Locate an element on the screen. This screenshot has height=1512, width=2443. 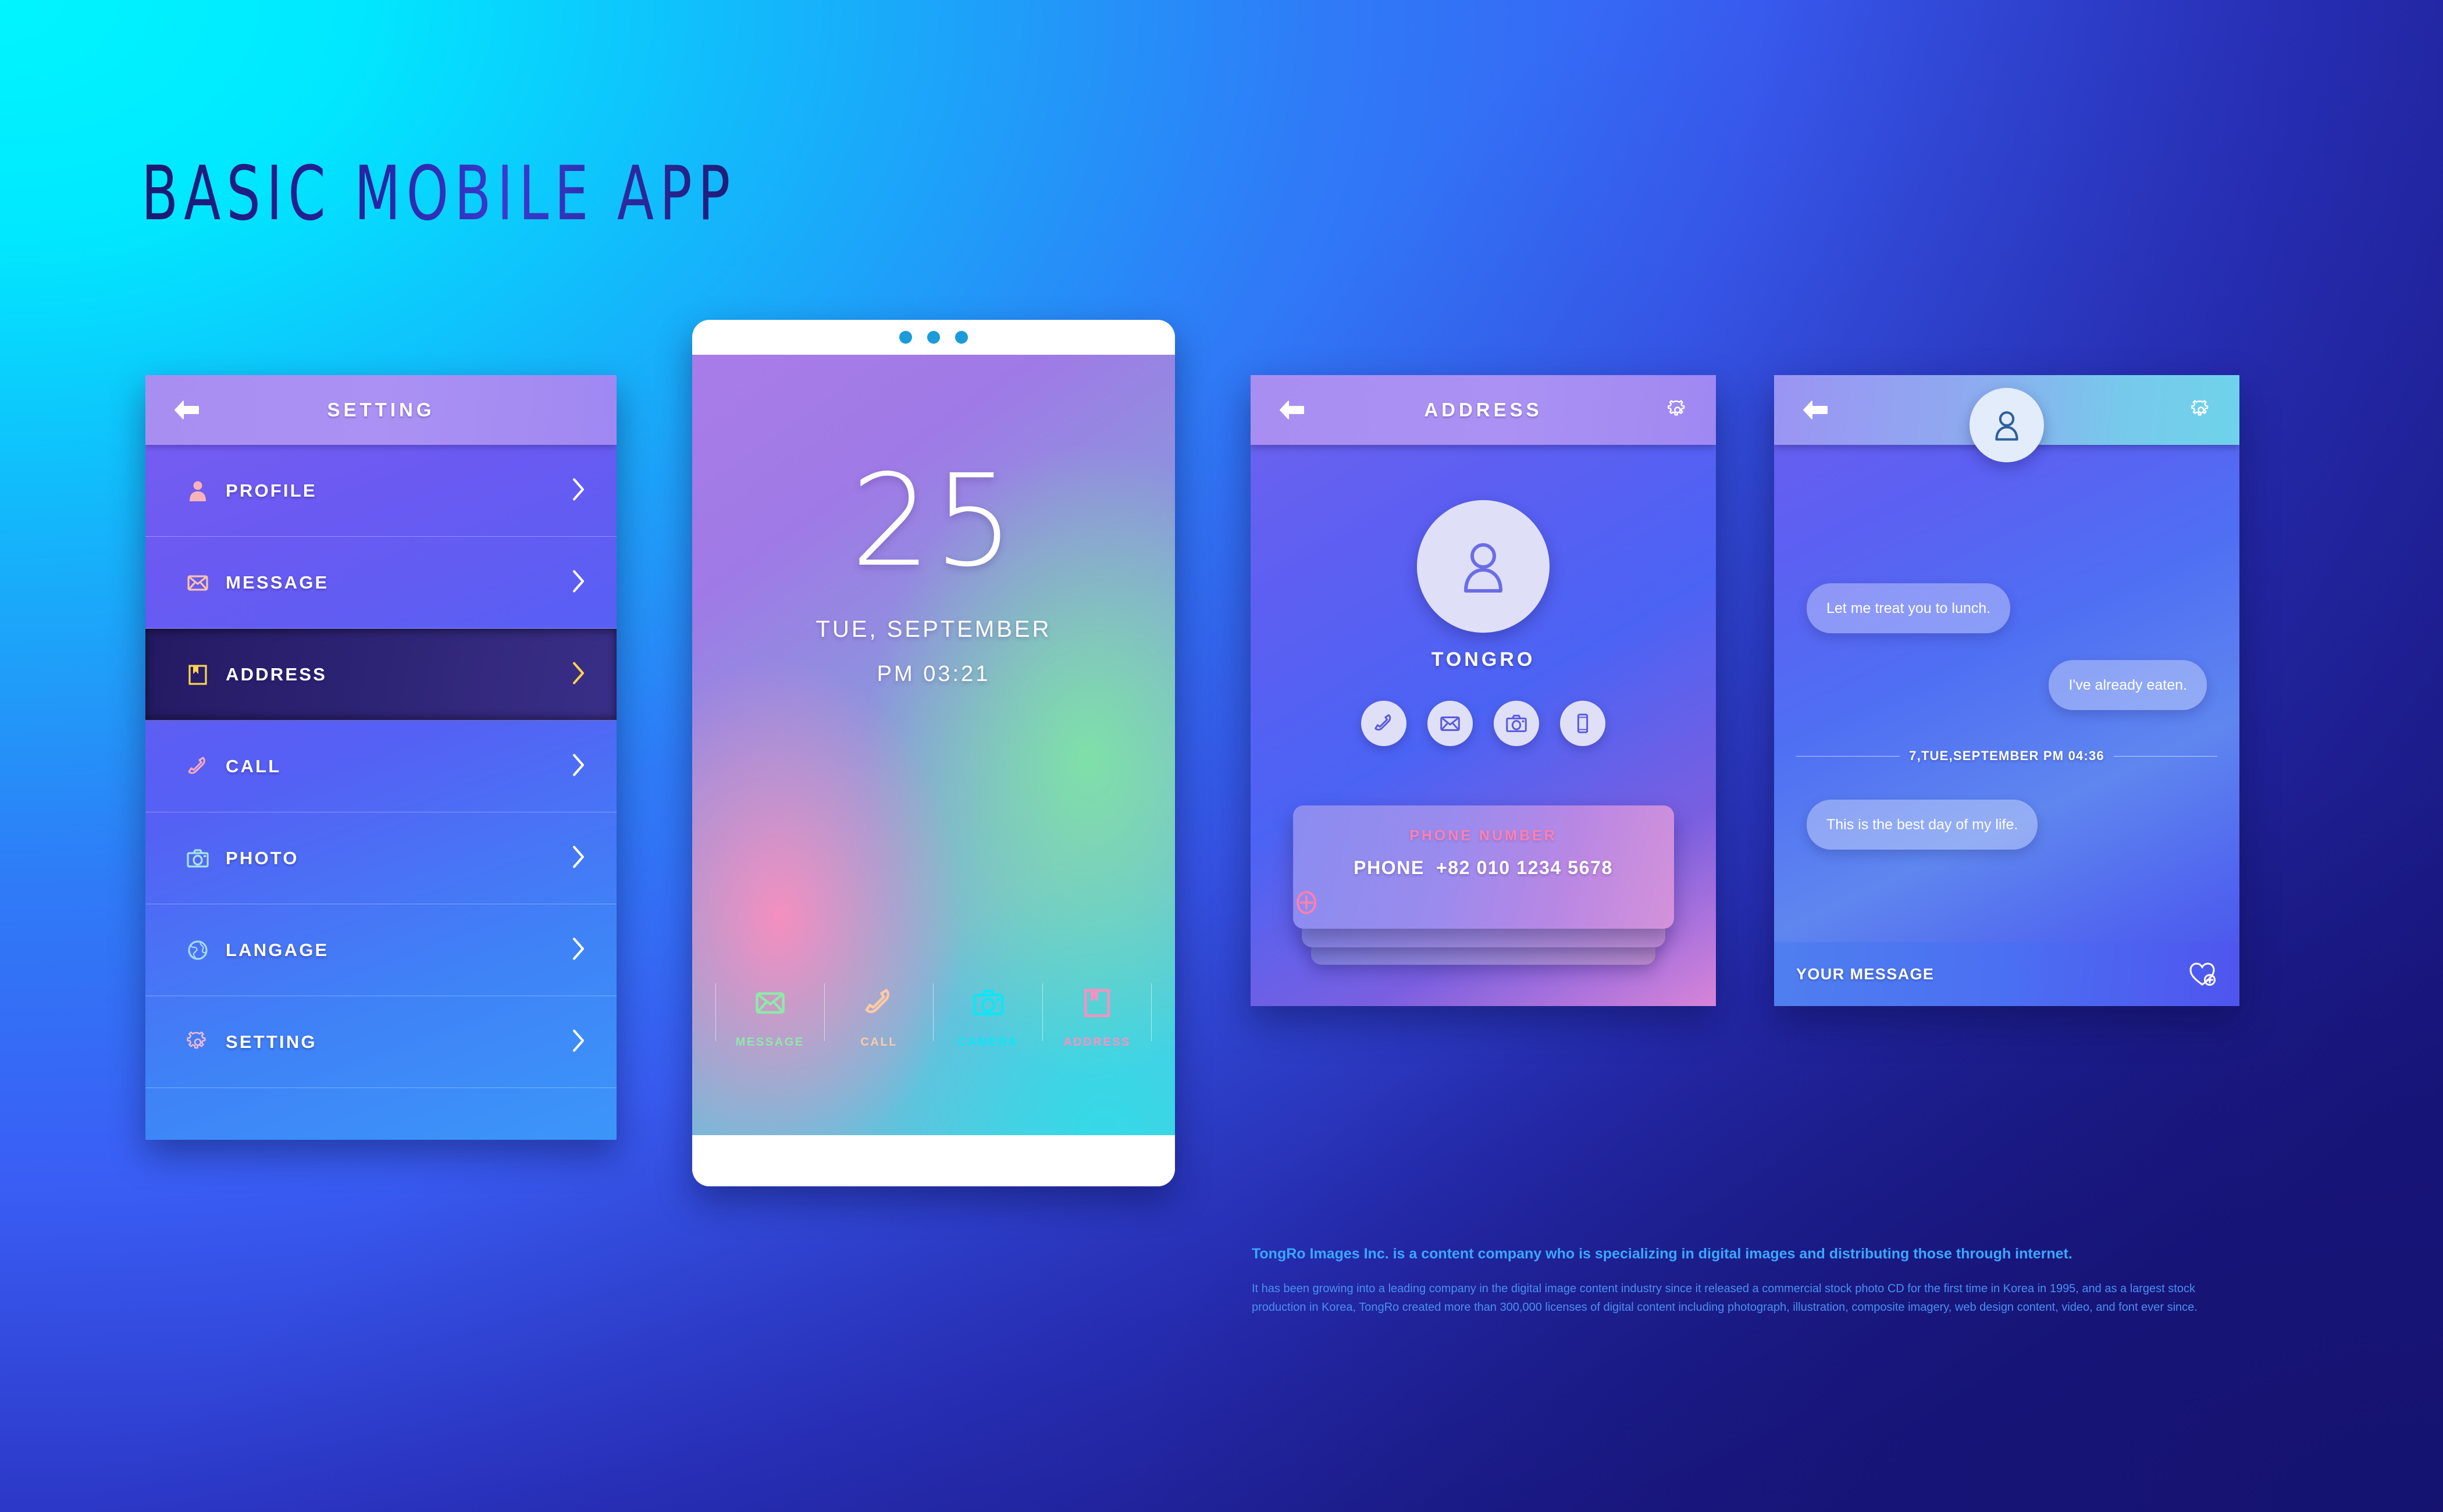
dock-item-camera: CAMERA is located at coordinates (988, 1014).